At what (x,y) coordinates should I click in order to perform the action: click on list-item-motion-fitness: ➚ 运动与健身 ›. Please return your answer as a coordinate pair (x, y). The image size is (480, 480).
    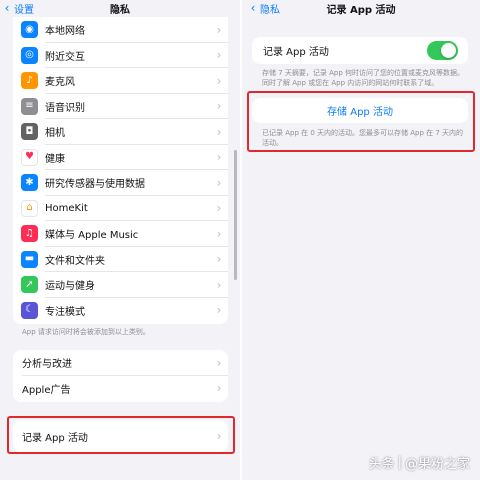
    Looking at the image, I should click on (120, 285).